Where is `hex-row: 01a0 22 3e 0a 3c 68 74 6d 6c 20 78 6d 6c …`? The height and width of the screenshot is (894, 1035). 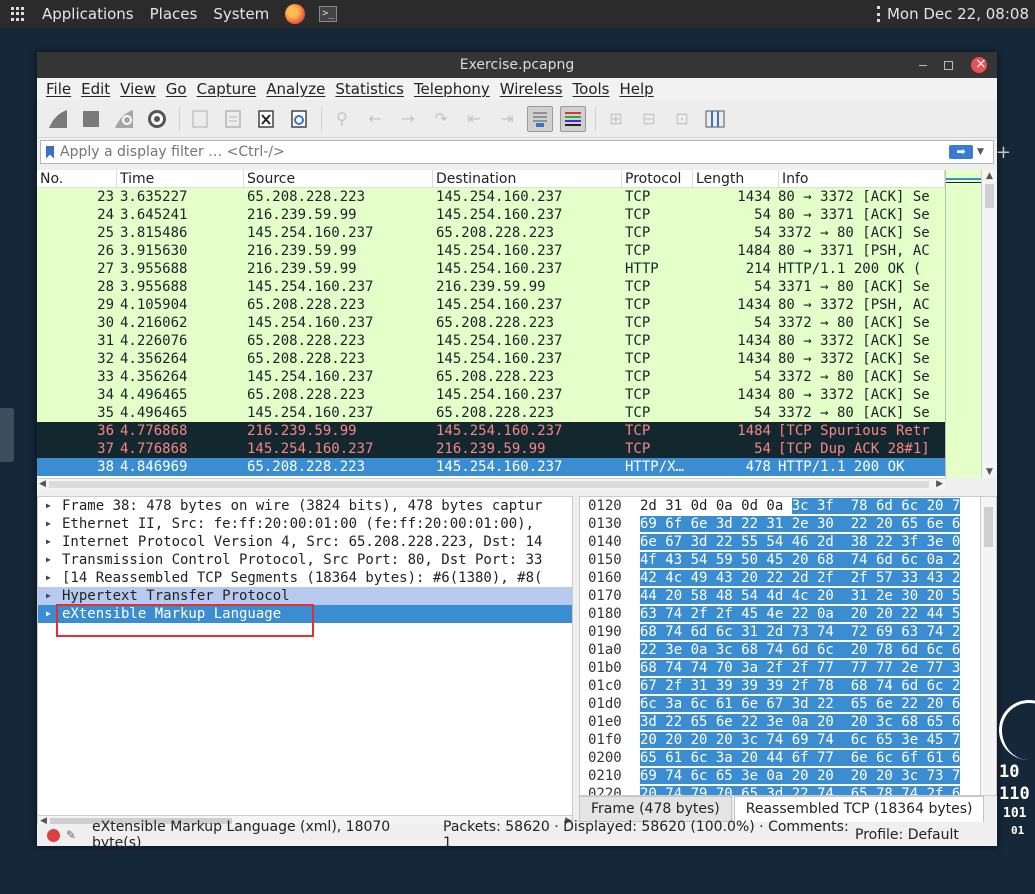 hex-row: 01a0 22 3e 0a 3c 68 74 6d 6c 20 78 6d 6c … is located at coordinates (788, 650).